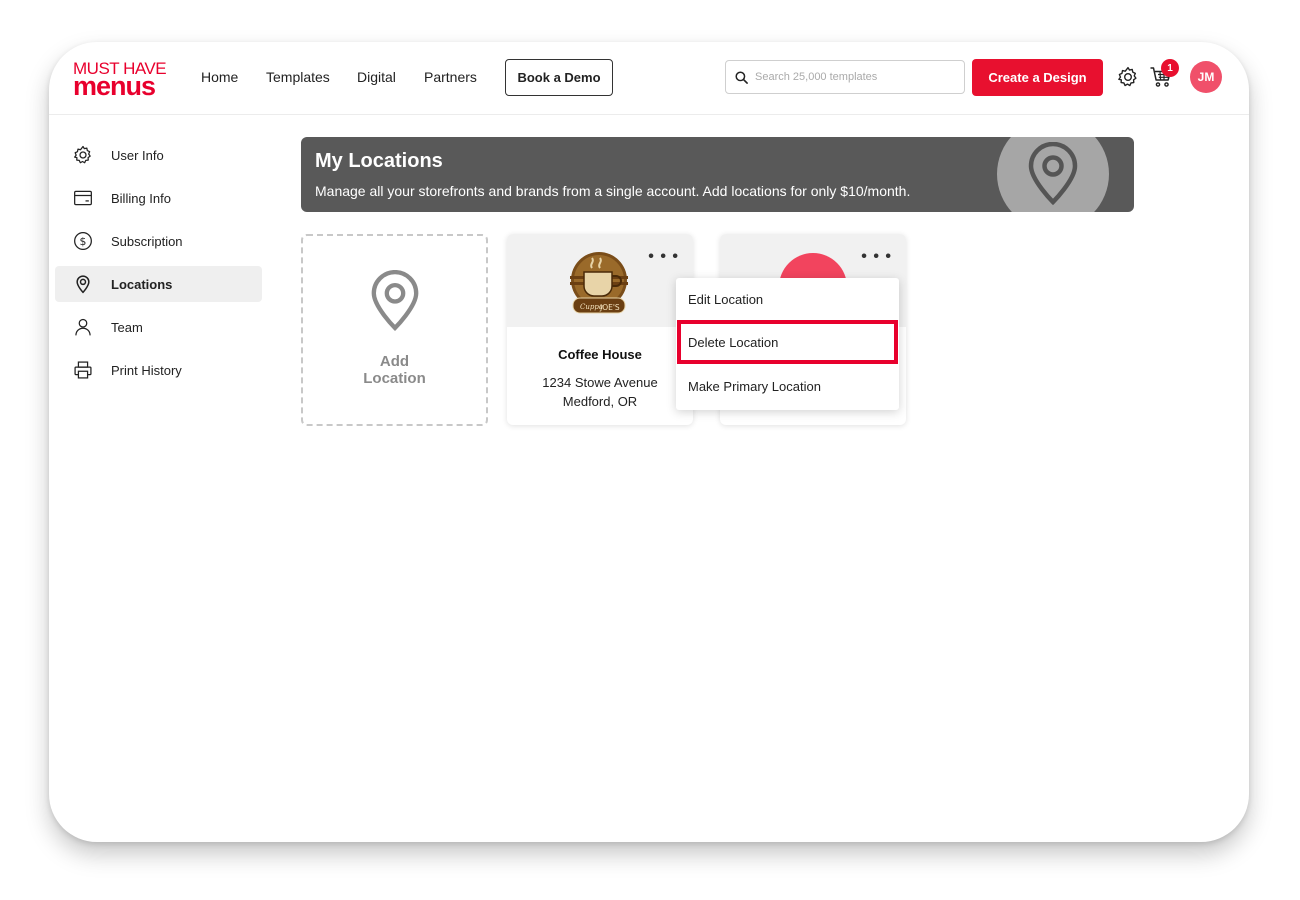 The width and height of the screenshot is (1300, 900). What do you see at coordinates (379, 161) in the screenshot?
I see `page-title: My Locations` at bounding box center [379, 161].